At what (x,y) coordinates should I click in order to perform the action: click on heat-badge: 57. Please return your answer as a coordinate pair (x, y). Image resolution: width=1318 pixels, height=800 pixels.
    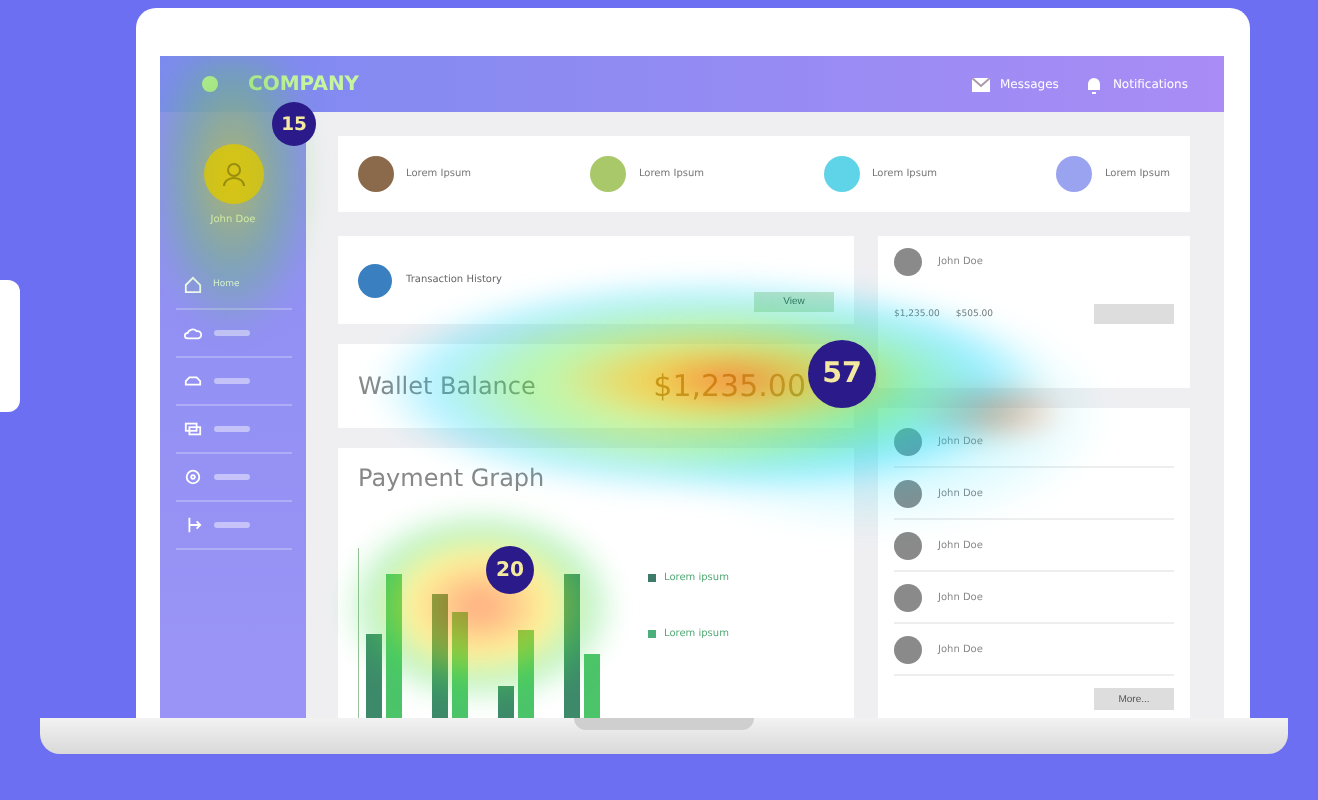
    Looking at the image, I should click on (842, 374).